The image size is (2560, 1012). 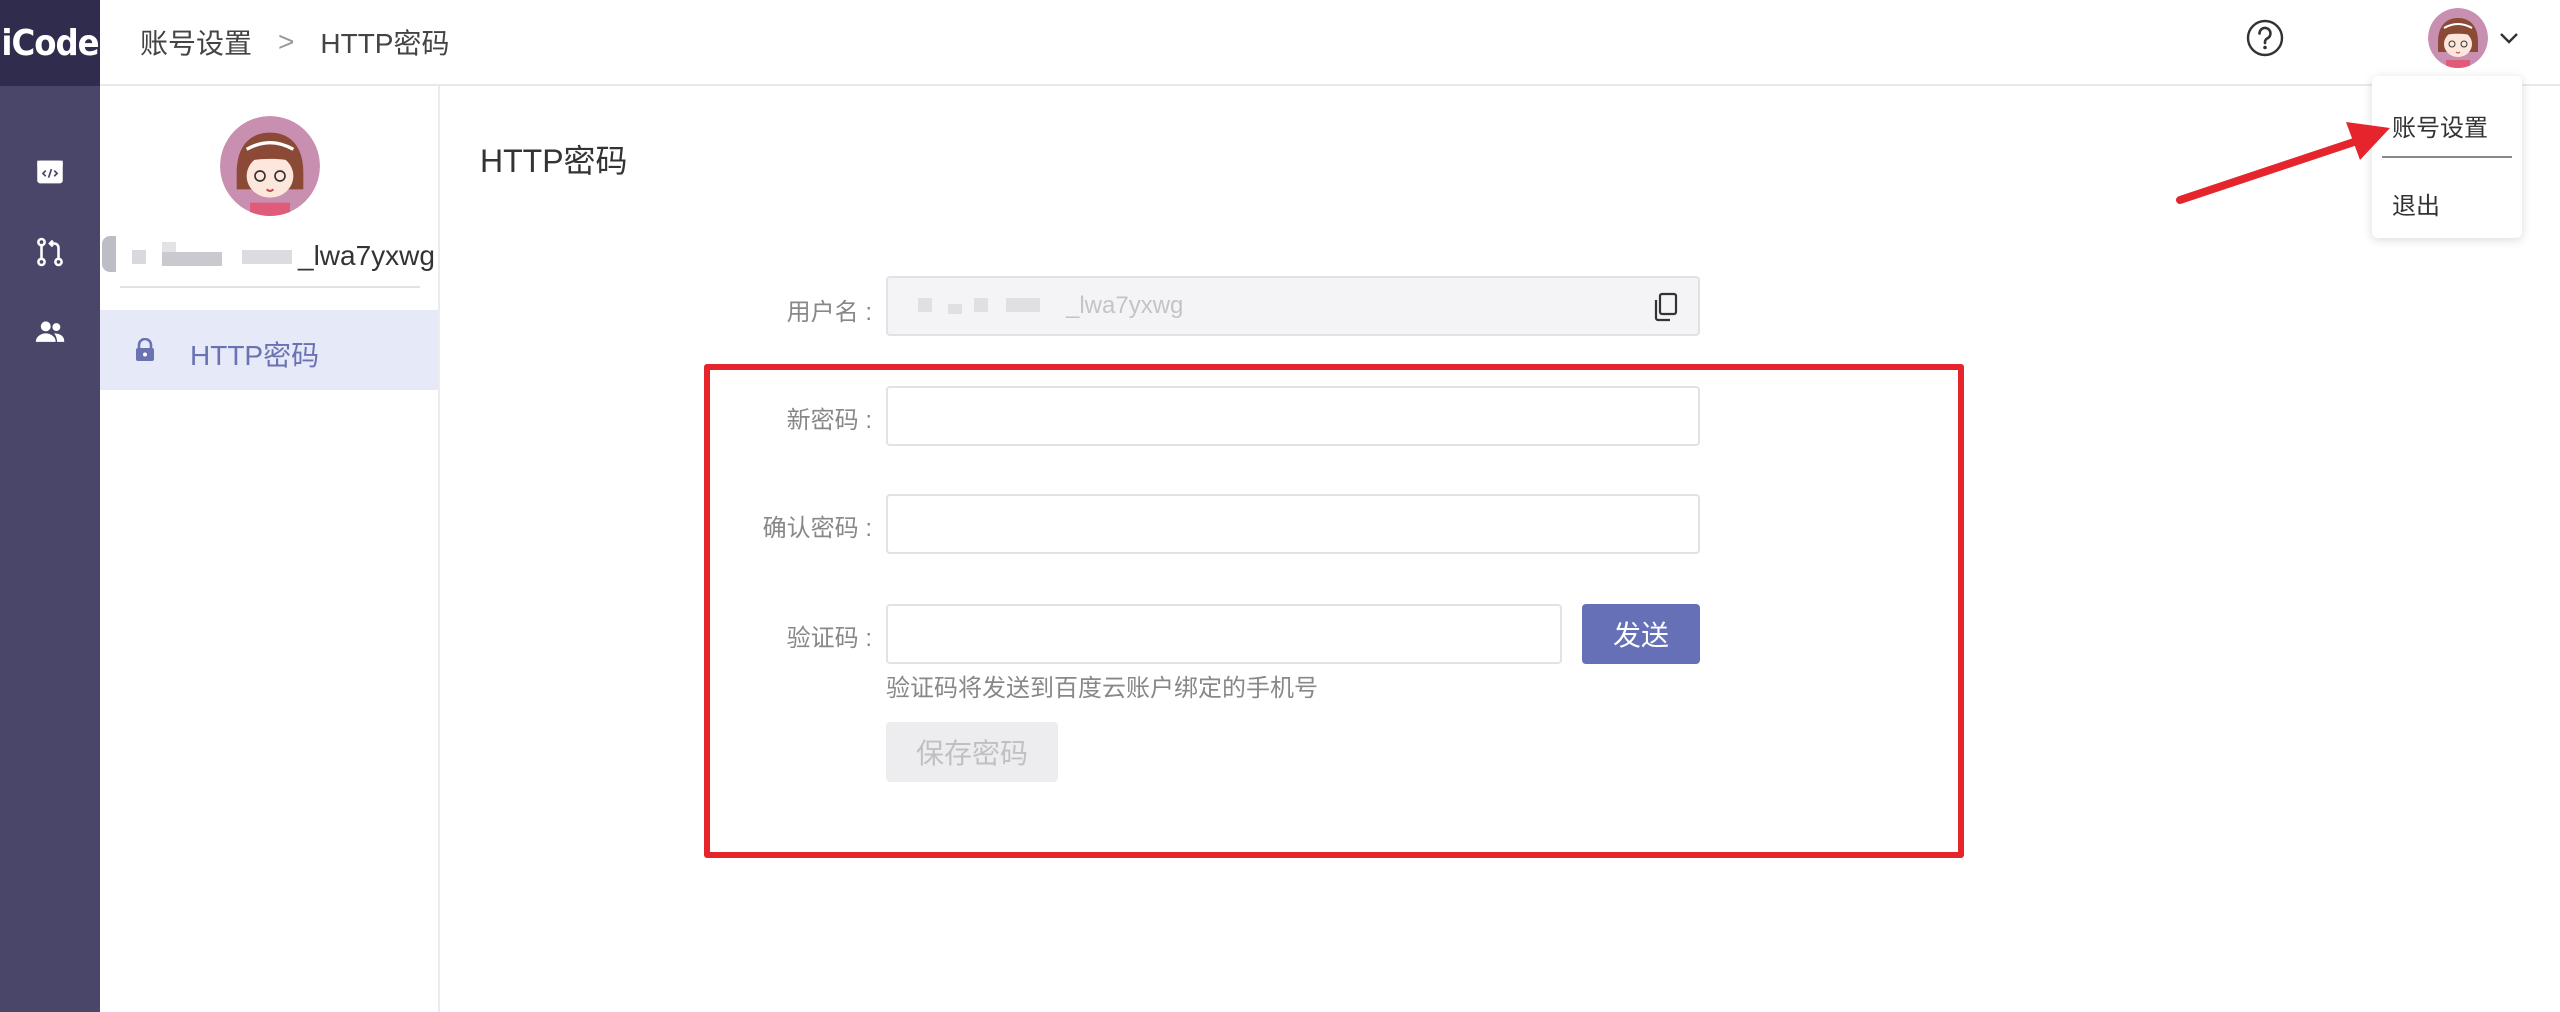 What do you see at coordinates (255, 355) in the screenshot?
I see `sidebar-item-label: HTTP密码` at bounding box center [255, 355].